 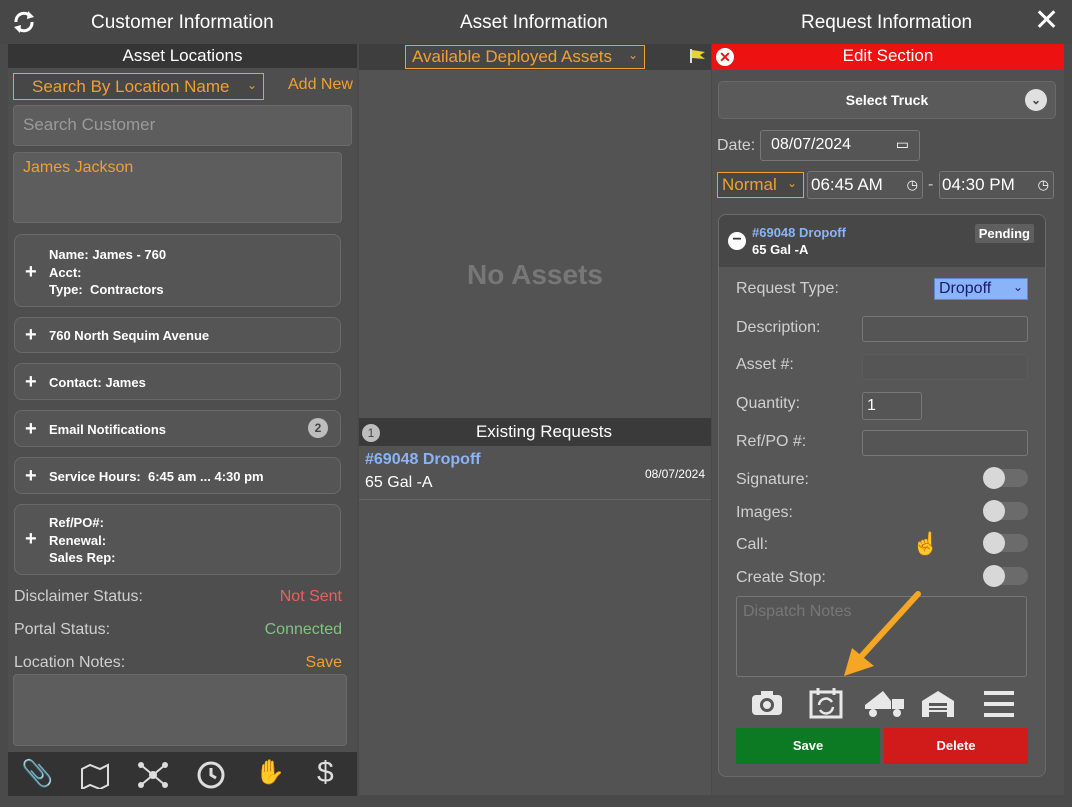 What do you see at coordinates (399, 482) in the screenshot?
I see `request-item-text: 65 Gal -A` at bounding box center [399, 482].